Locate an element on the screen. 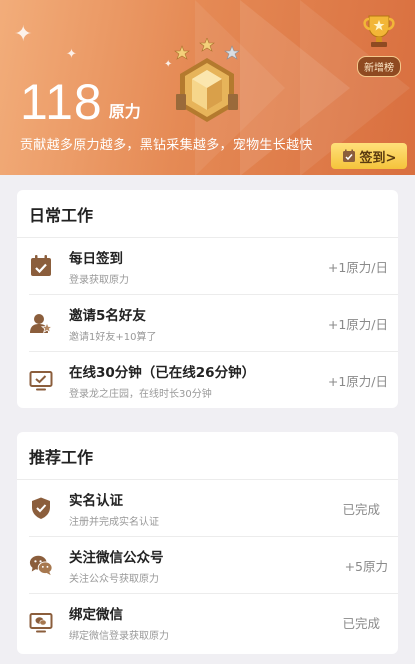  task-row-bind-wechat: 绑定微信 绑定微信登录获取原力 已完成 is located at coordinates (213, 622).